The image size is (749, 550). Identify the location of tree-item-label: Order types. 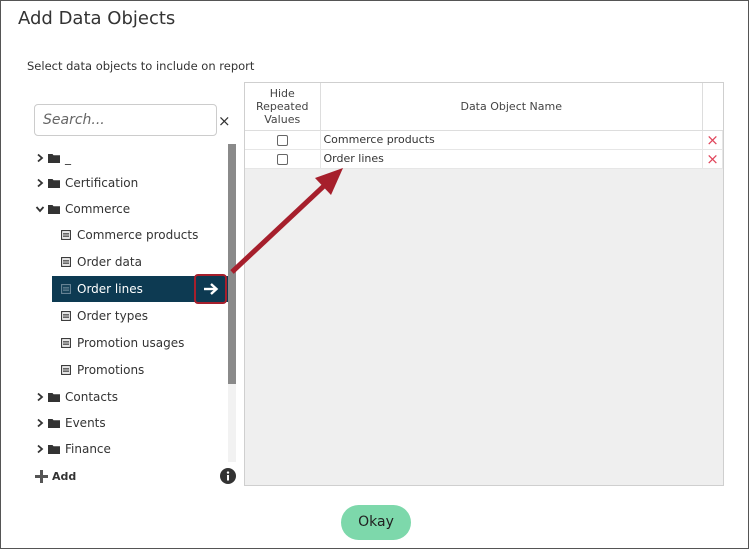
(112, 316).